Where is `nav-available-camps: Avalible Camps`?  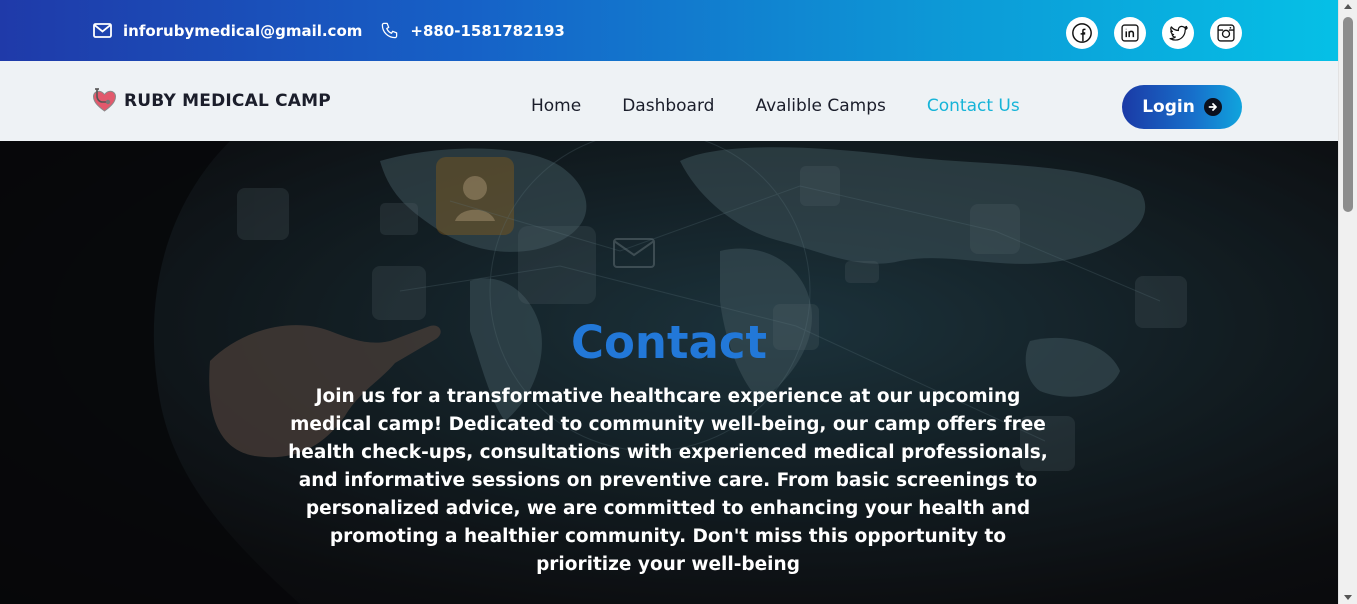 nav-available-camps: Avalible Camps is located at coordinates (820, 106).